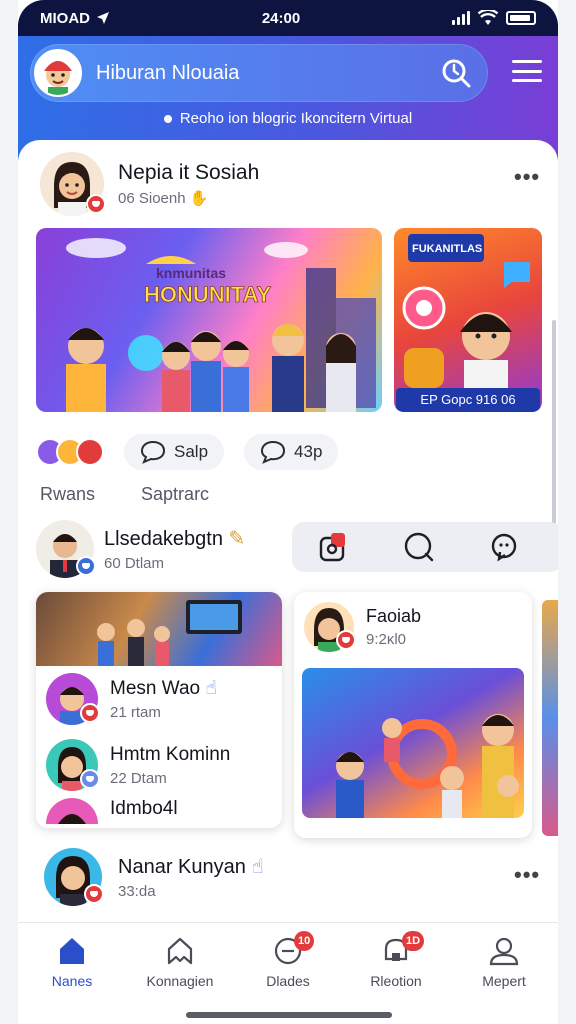 Image resolution: width=576 pixels, height=1024 pixels. I want to click on tab-messages: 10 Dlades, so click(288, 960).